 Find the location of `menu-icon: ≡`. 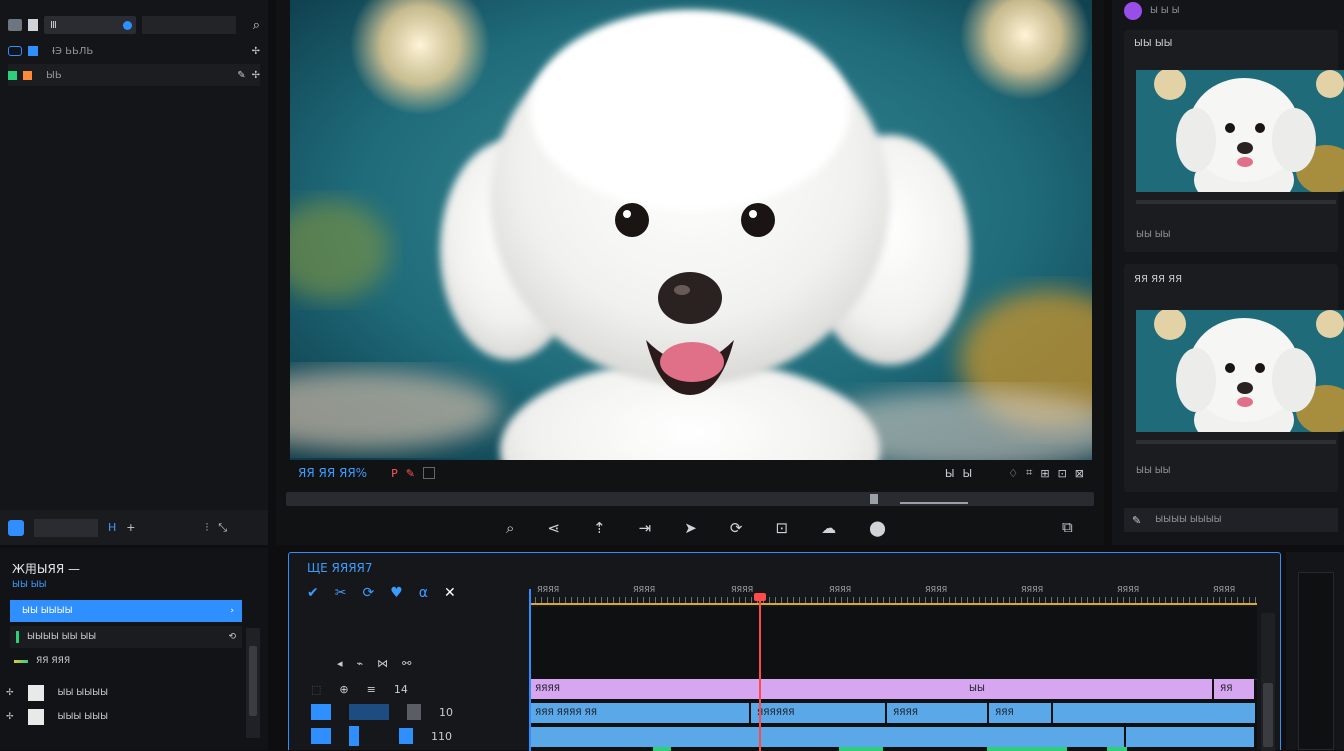

menu-icon: ≡ is located at coordinates (371, 689).